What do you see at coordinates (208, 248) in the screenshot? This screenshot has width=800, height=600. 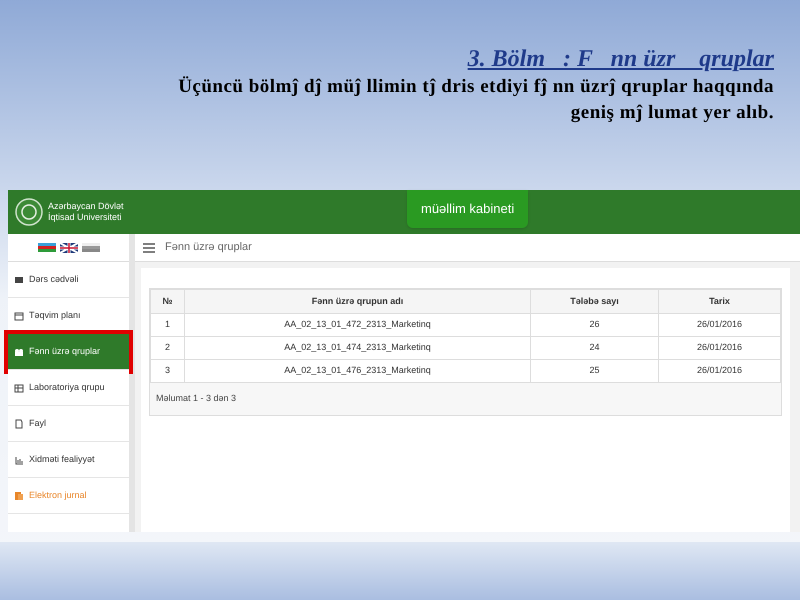 I see `page-heading: Fənn üzrə qruplar` at bounding box center [208, 248].